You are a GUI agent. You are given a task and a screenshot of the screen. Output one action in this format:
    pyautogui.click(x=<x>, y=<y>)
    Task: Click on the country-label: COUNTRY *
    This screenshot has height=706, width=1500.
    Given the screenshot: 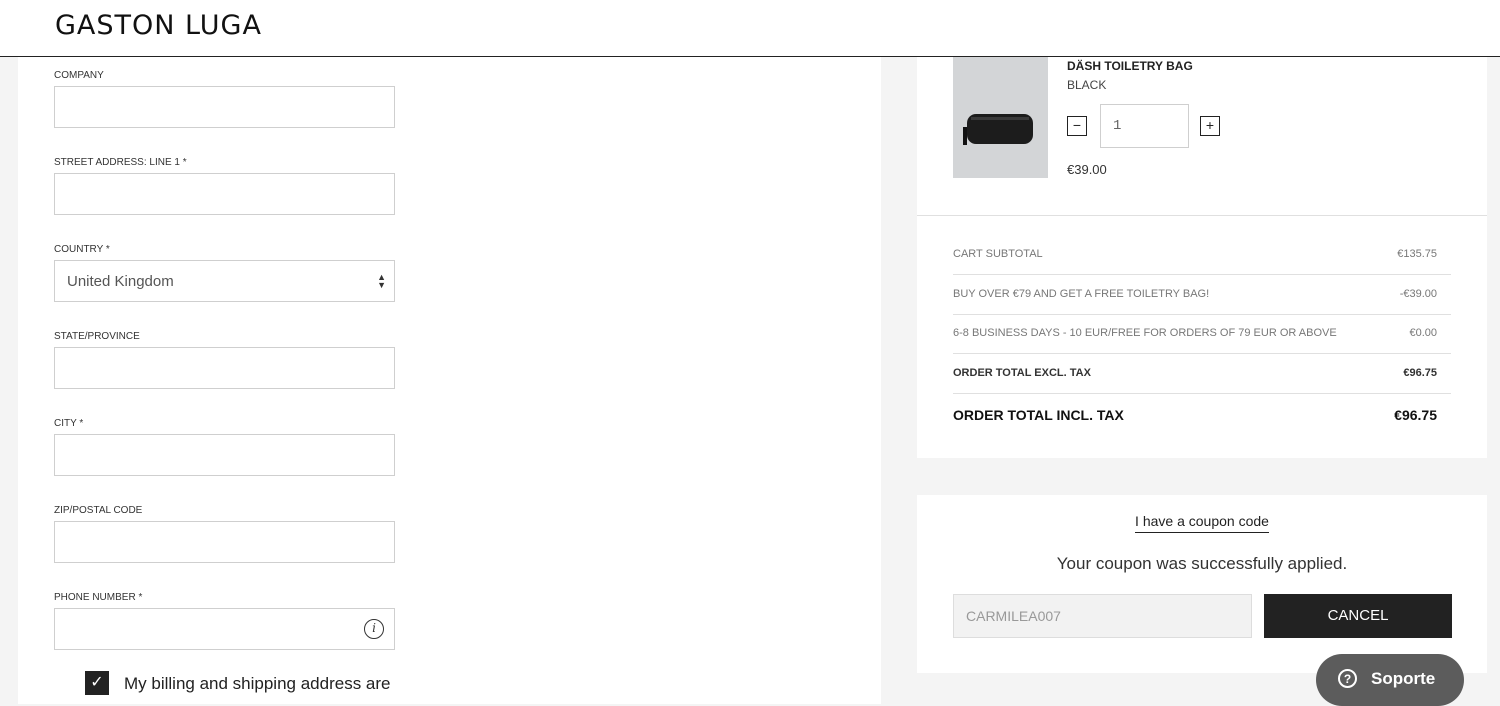 What is the action you would take?
    pyautogui.click(x=82, y=249)
    